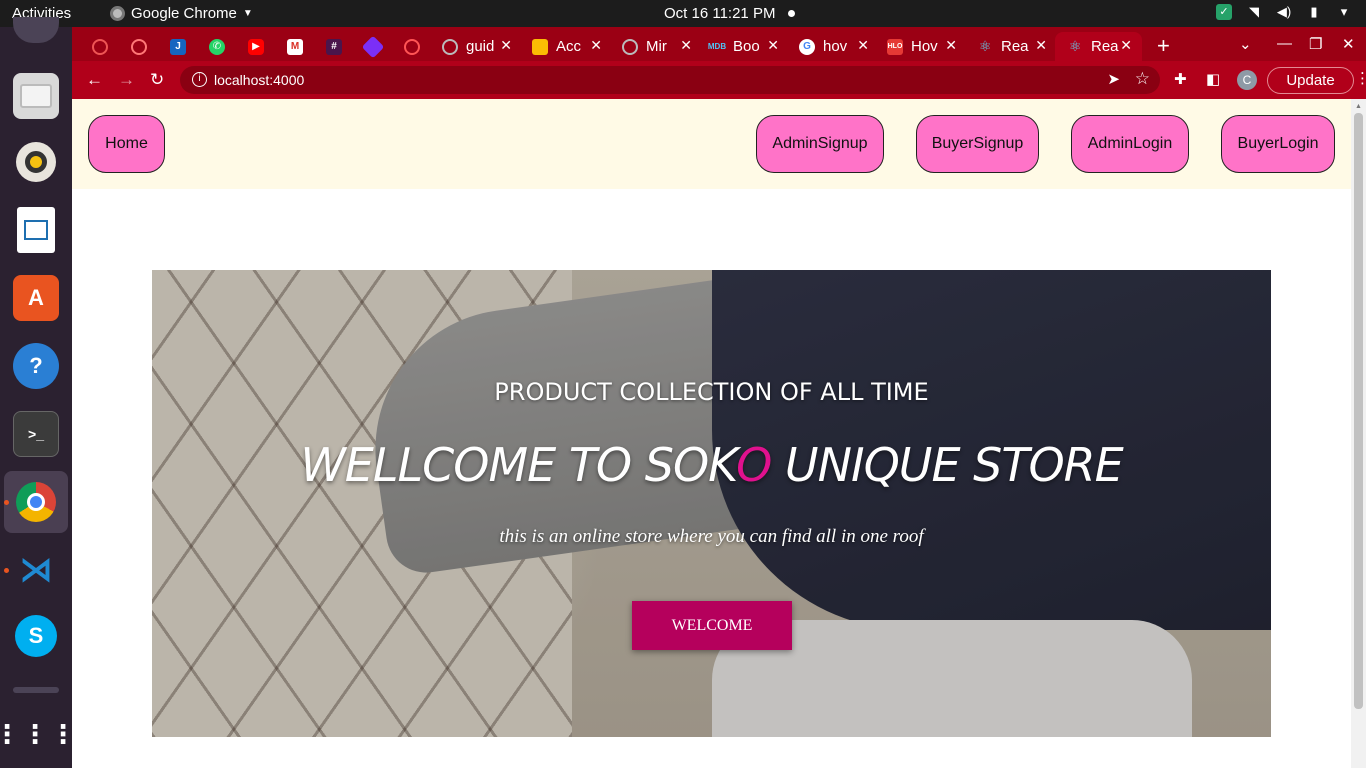 This screenshot has width=1366, height=768. What do you see at coordinates (36, 366) in the screenshot?
I see `help-icon: ?` at bounding box center [36, 366].